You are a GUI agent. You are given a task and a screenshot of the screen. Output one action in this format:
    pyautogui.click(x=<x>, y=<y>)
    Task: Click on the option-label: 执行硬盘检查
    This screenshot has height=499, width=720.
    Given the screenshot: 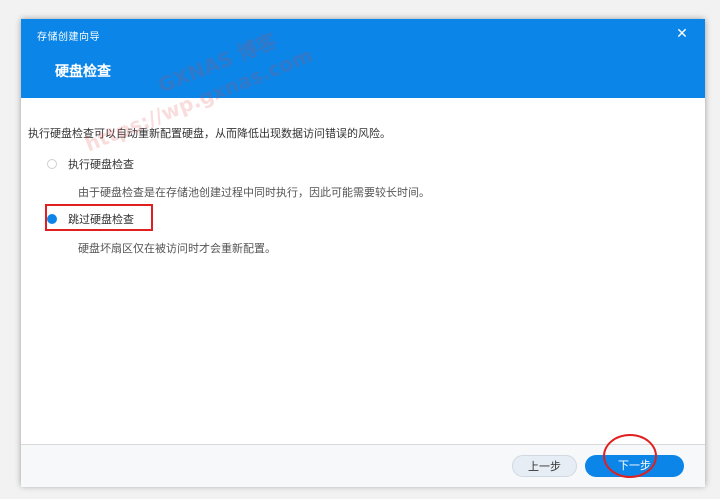 What is the action you would take?
    pyautogui.click(x=101, y=164)
    